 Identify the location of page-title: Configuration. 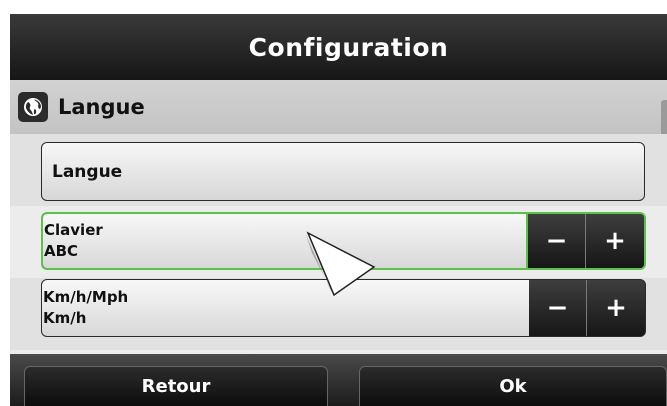
(348, 47).